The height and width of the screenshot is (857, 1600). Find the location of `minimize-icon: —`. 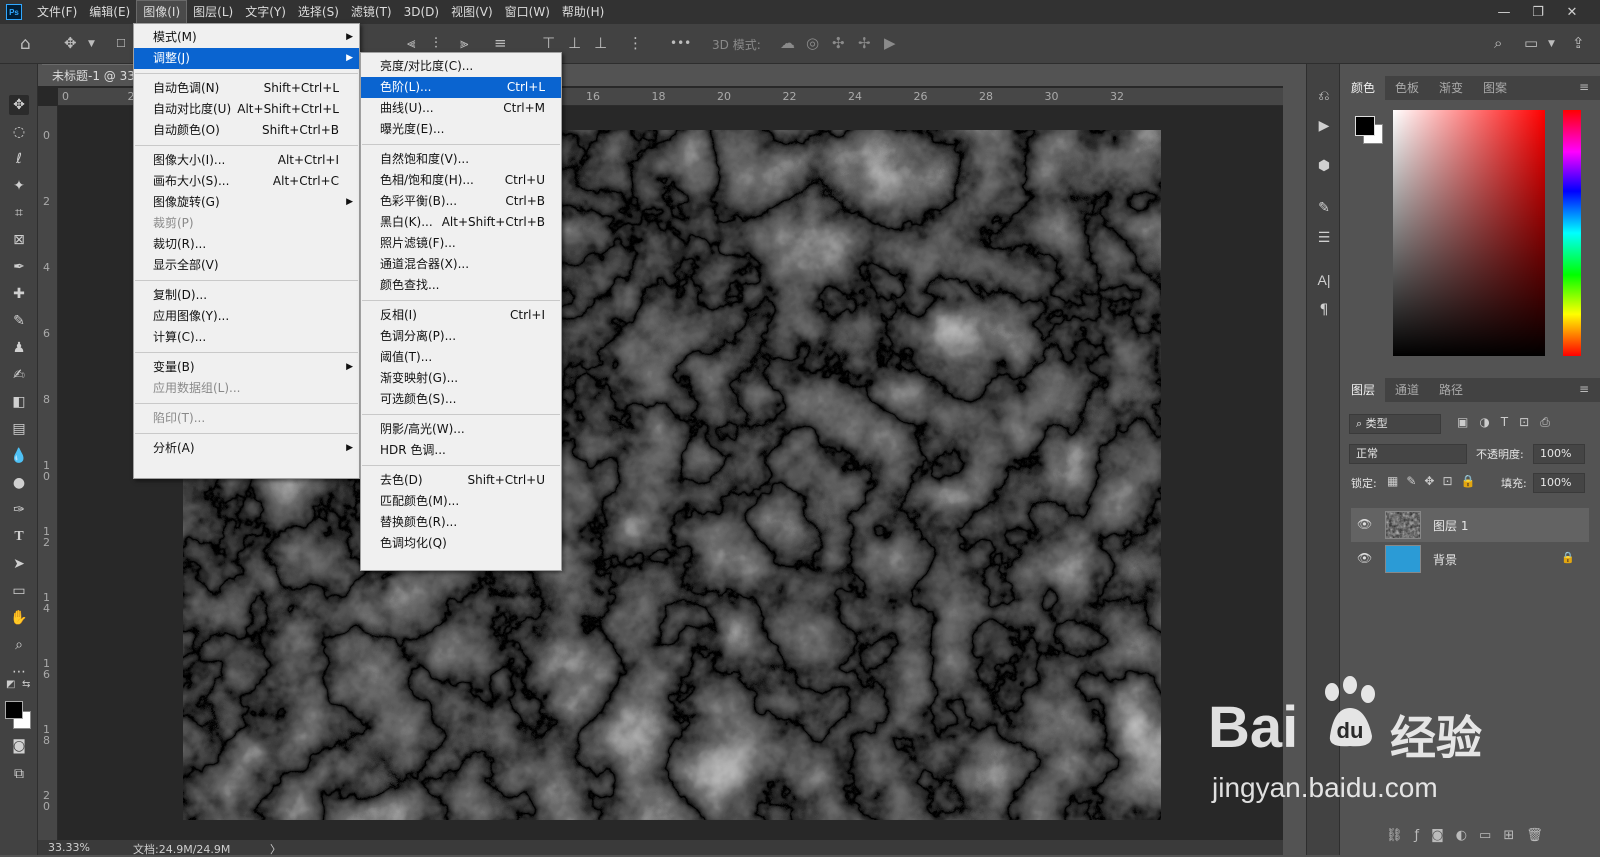

minimize-icon: — is located at coordinates (1504, 12).